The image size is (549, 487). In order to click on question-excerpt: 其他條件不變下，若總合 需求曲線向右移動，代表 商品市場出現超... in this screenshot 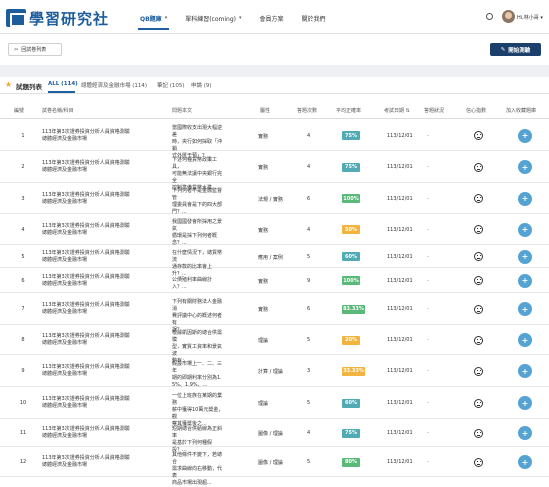, I will do `click(198, 469)`.